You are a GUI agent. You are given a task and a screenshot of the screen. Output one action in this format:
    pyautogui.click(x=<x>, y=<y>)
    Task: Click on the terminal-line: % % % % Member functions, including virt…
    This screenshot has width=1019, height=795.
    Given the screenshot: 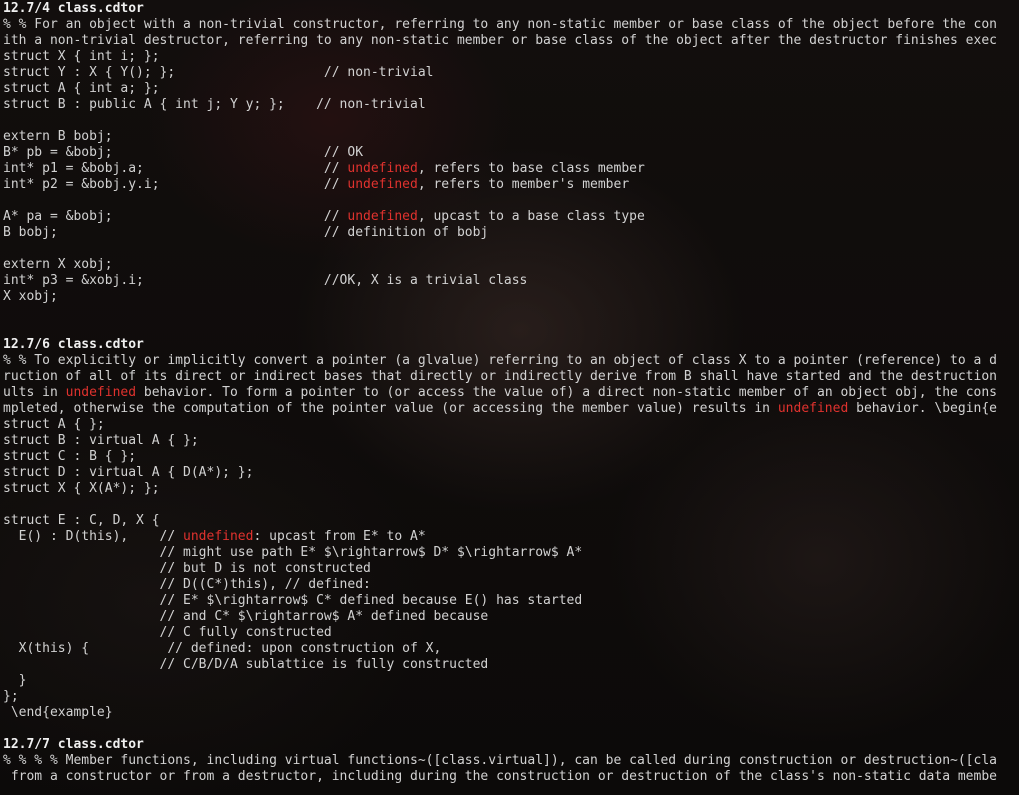 What is the action you would take?
    pyautogui.click(x=511, y=761)
    